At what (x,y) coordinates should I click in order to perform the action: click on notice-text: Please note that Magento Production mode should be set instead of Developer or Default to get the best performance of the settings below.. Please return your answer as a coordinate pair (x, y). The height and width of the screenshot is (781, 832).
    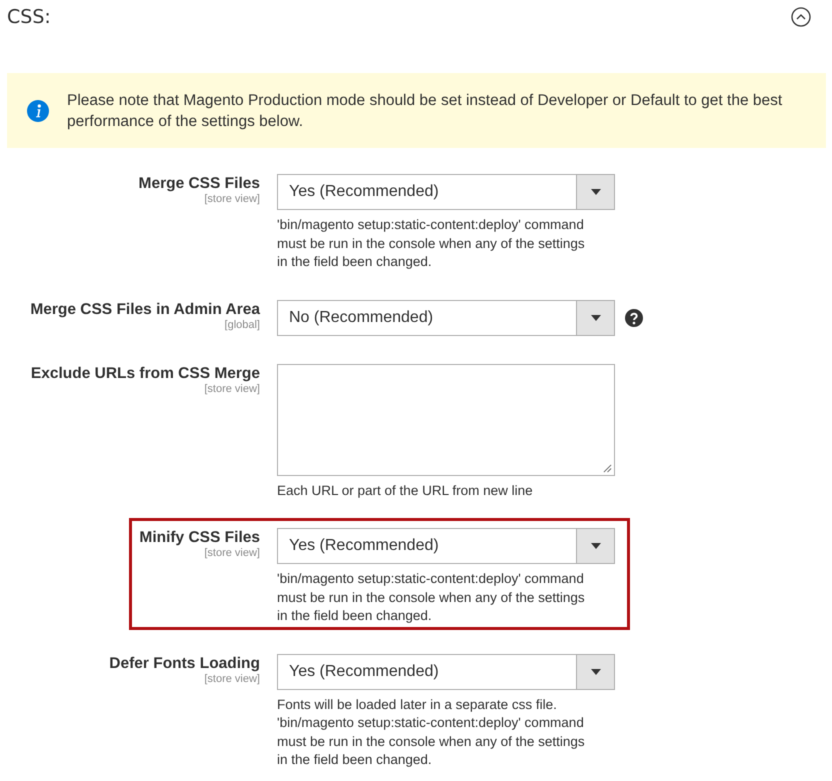
    Looking at the image, I should click on (425, 111).